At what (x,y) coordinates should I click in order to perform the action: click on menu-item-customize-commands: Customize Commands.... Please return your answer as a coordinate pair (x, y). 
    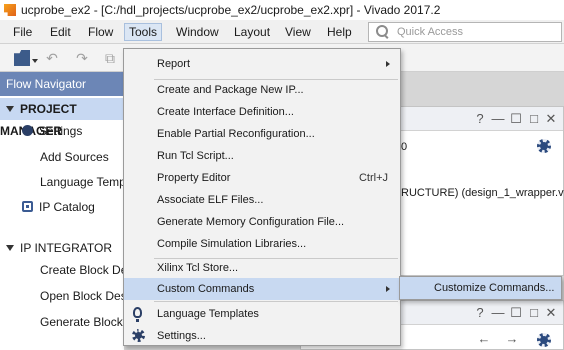
    Looking at the image, I should click on (480, 288).